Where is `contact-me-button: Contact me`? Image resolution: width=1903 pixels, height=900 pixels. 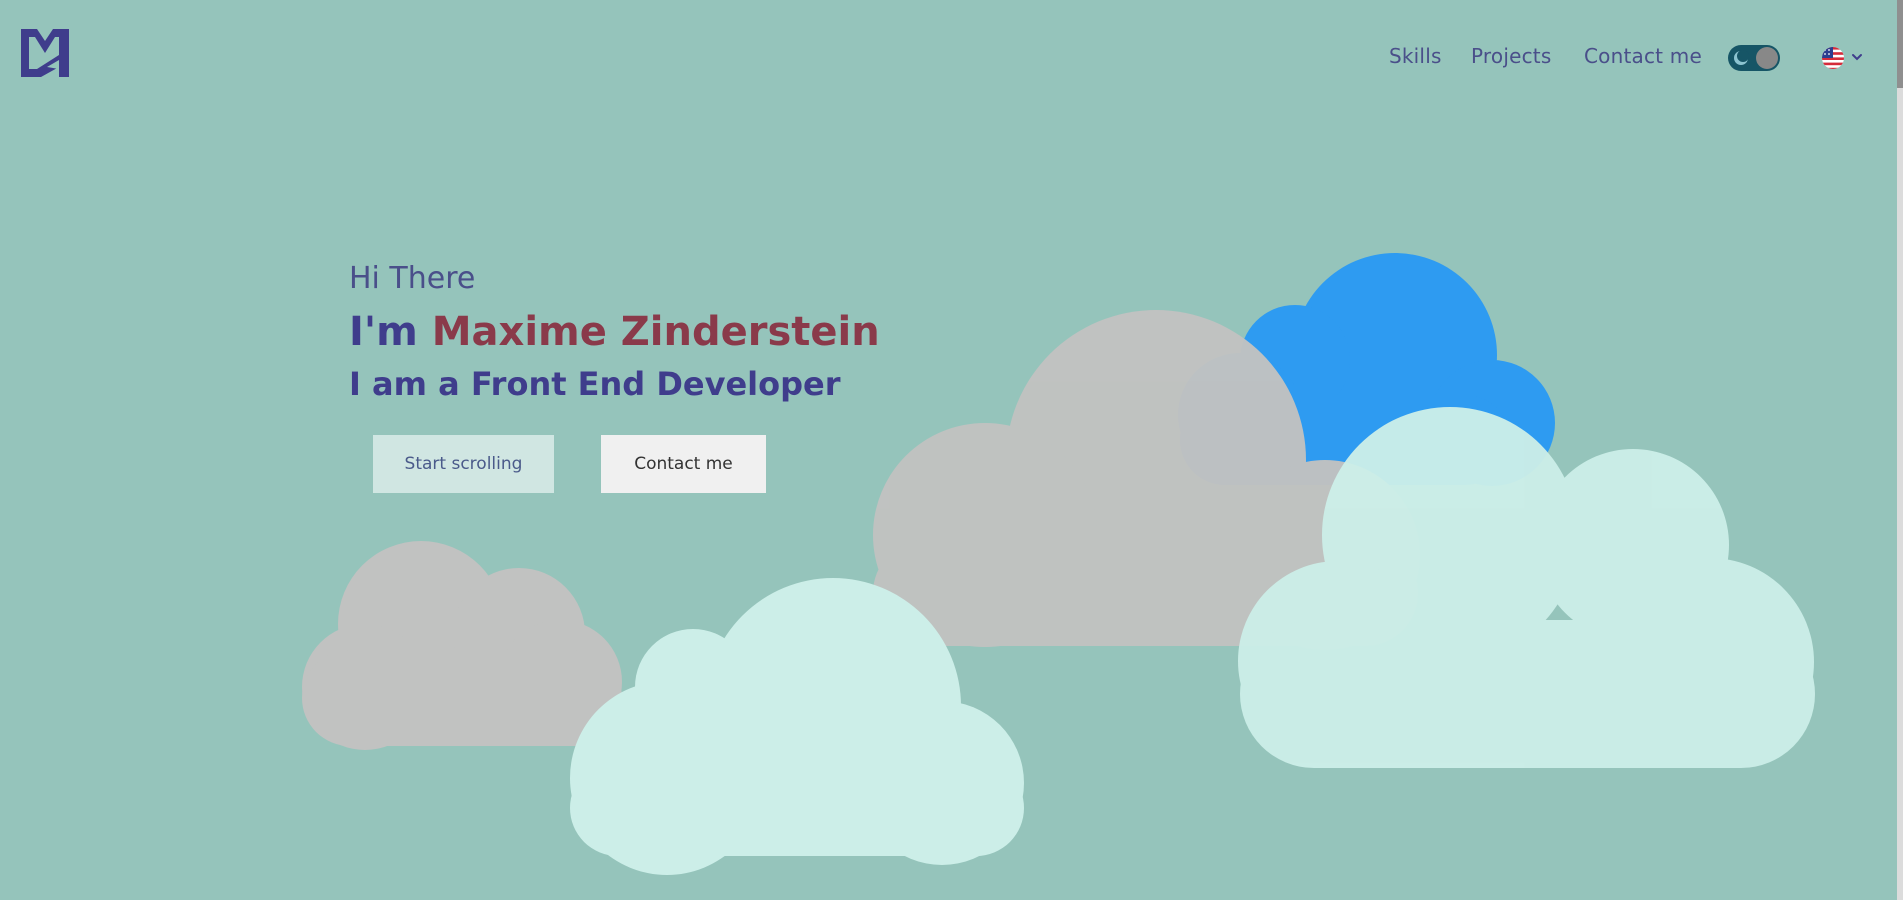
contact-me-button: Contact me is located at coordinates (683, 464).